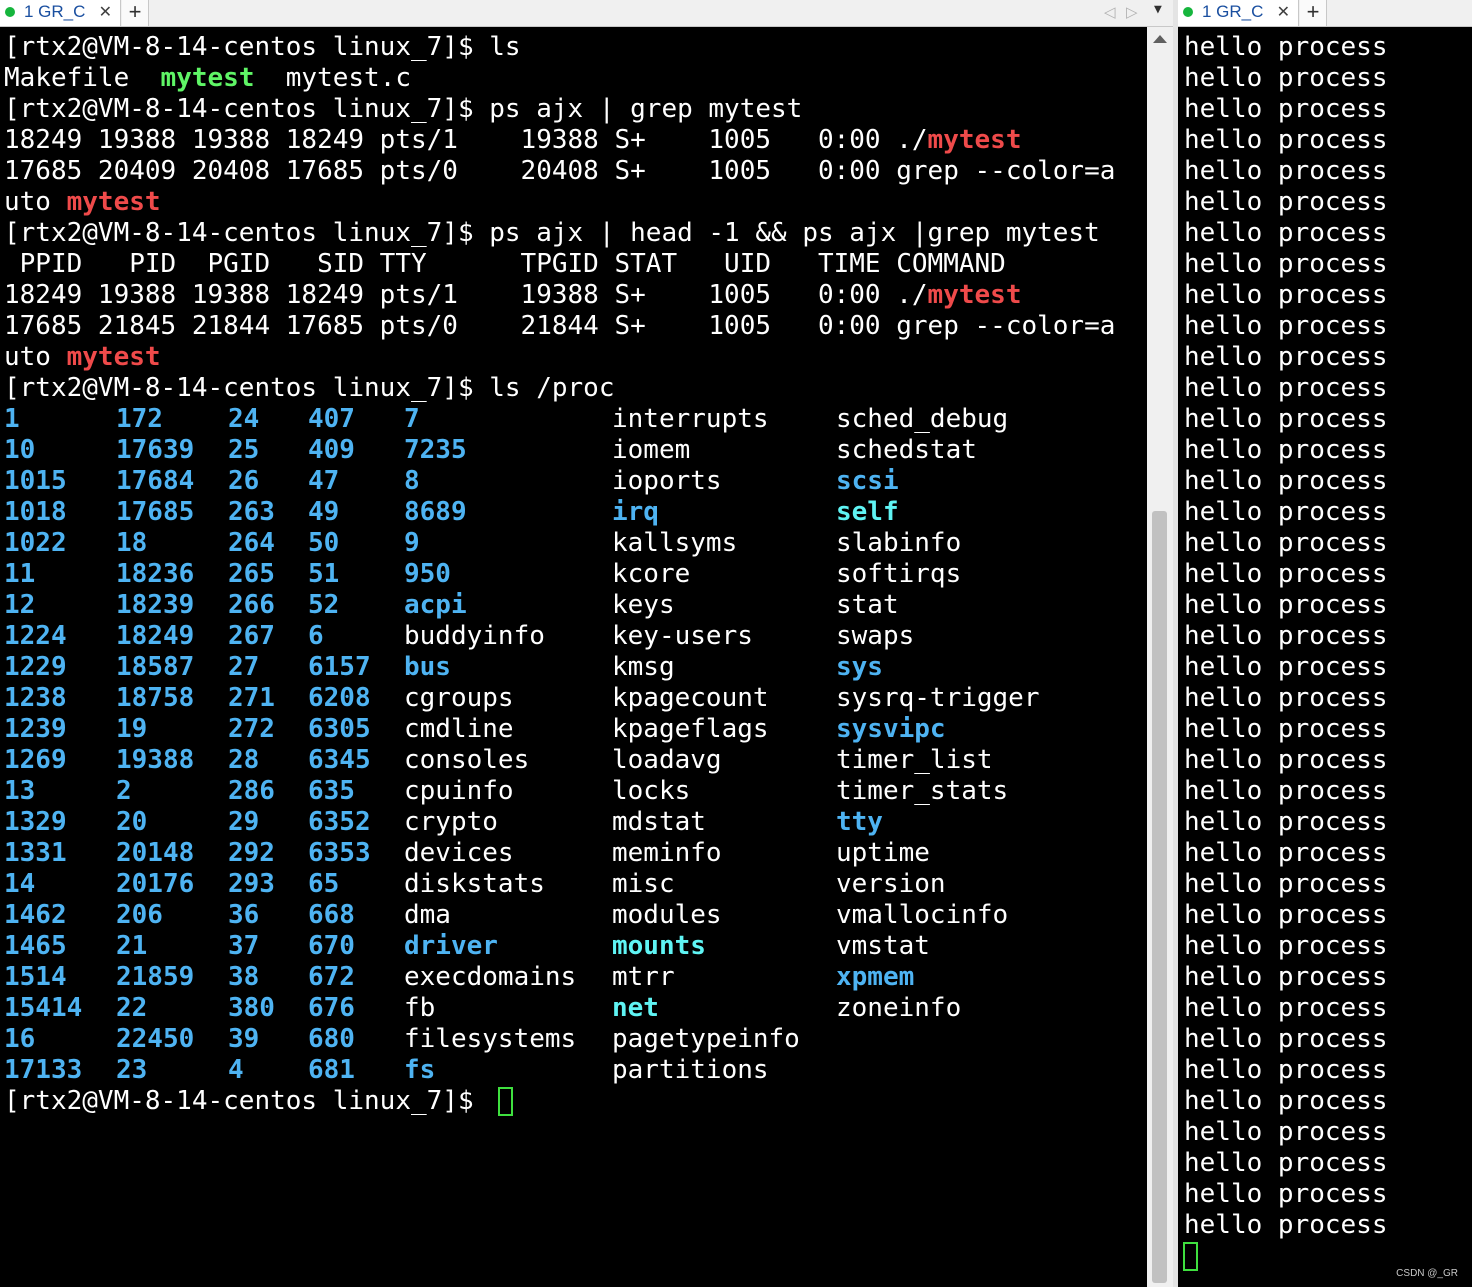 The width and height of the screenshot is (1472, 1287). I want to click on proc-entry: fb, so click(420, 1008).